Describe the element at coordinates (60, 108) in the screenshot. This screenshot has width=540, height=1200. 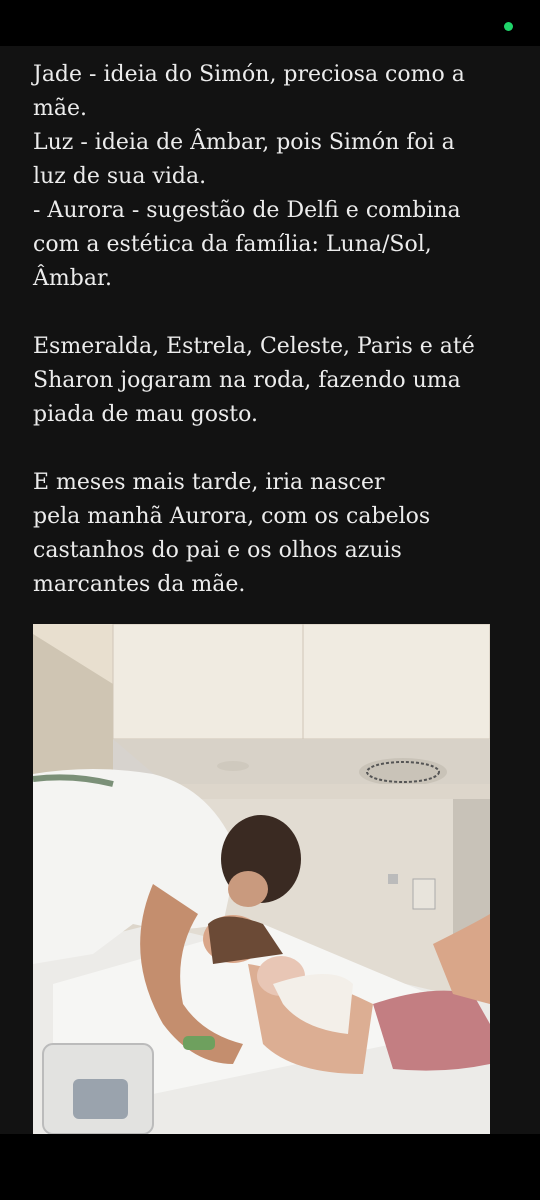
I see `story-line: mãe.` at that location.